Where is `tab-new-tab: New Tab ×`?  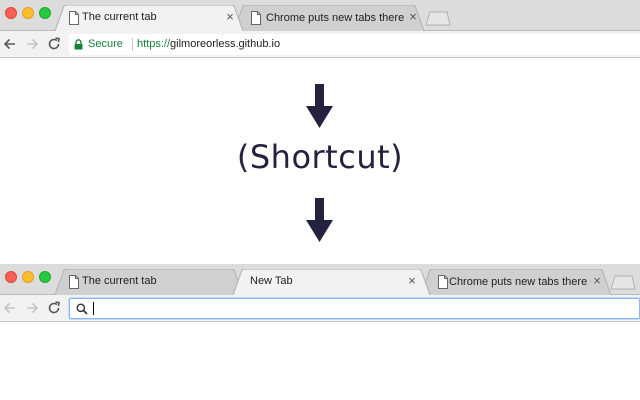
tab-new-tab: New Tab × is located at coordinates (331, 282).